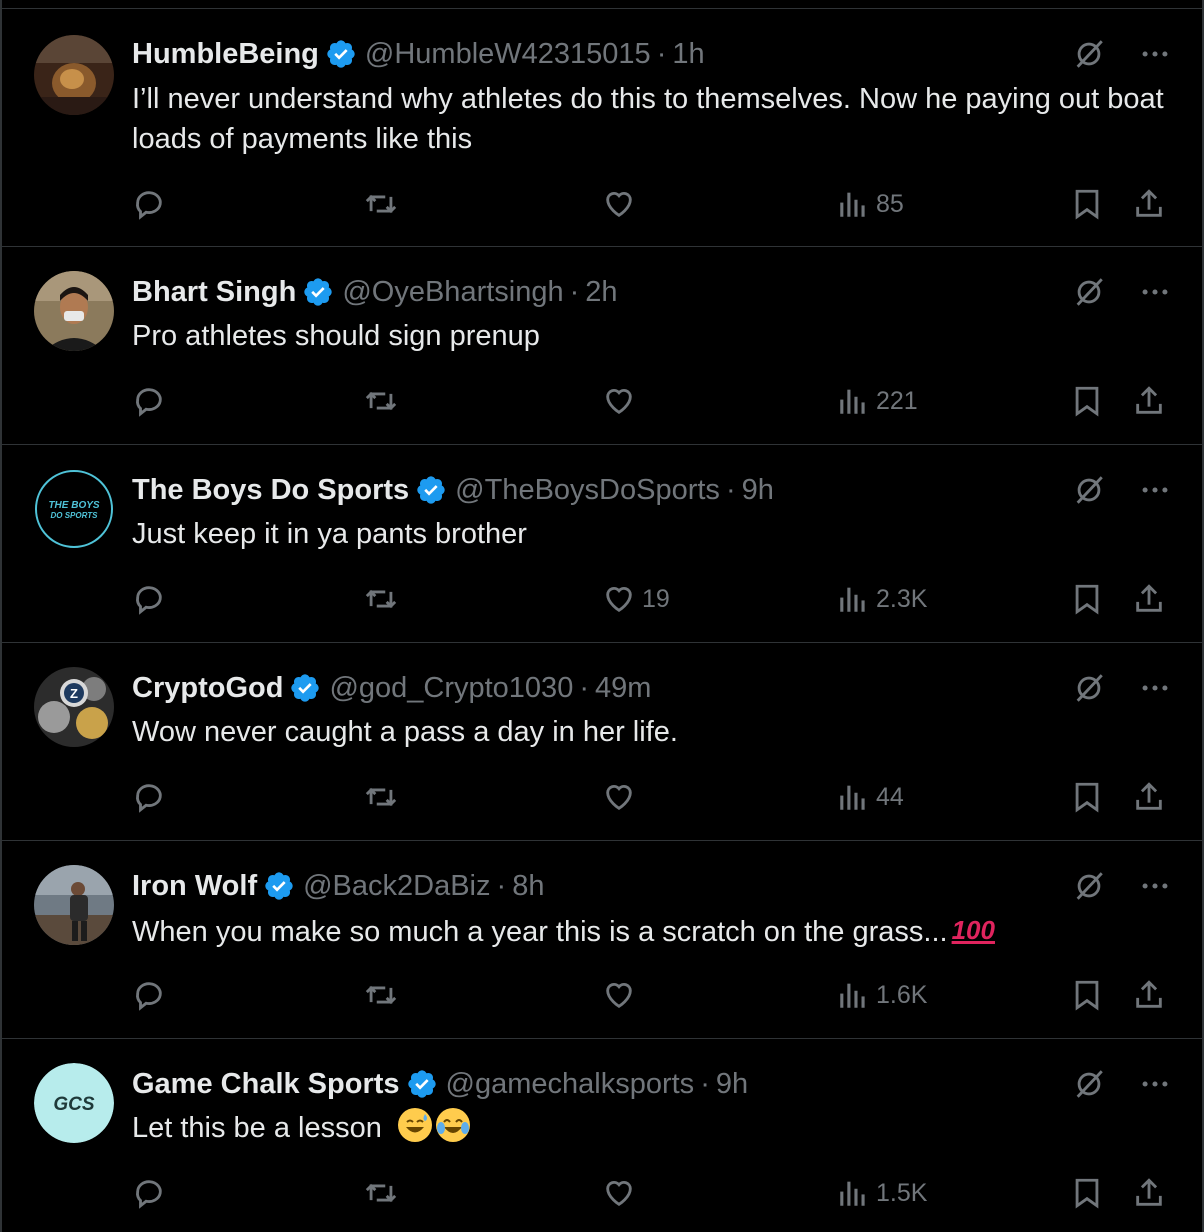  What do you see at coordinates (266, 1084) in the screenshot?
I see `display-name: Game Chalk Sports` at bounding box center [266, 1084].